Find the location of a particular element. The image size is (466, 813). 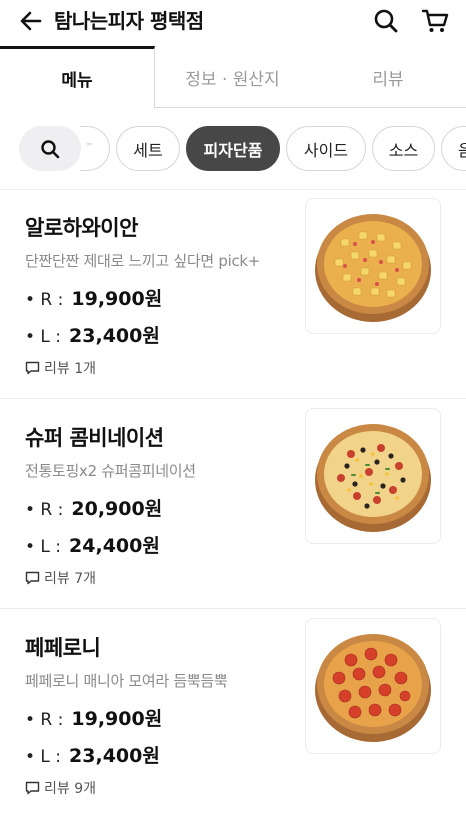

header: 탐나는피자 평택점 is located at coordinates (233, 23).